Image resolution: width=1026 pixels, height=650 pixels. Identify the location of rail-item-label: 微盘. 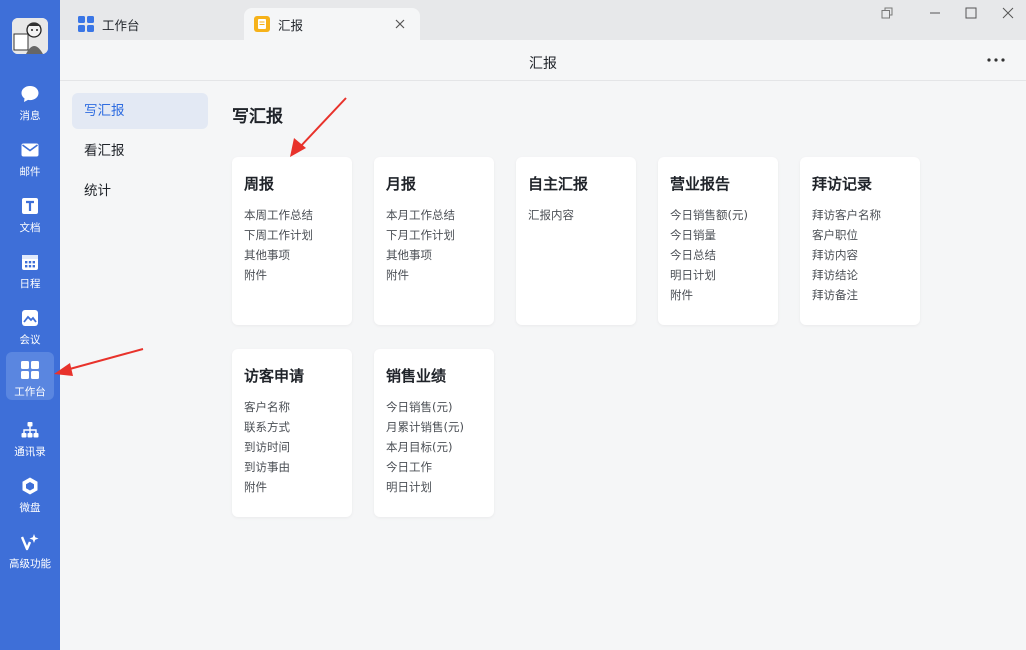
(30, 508).